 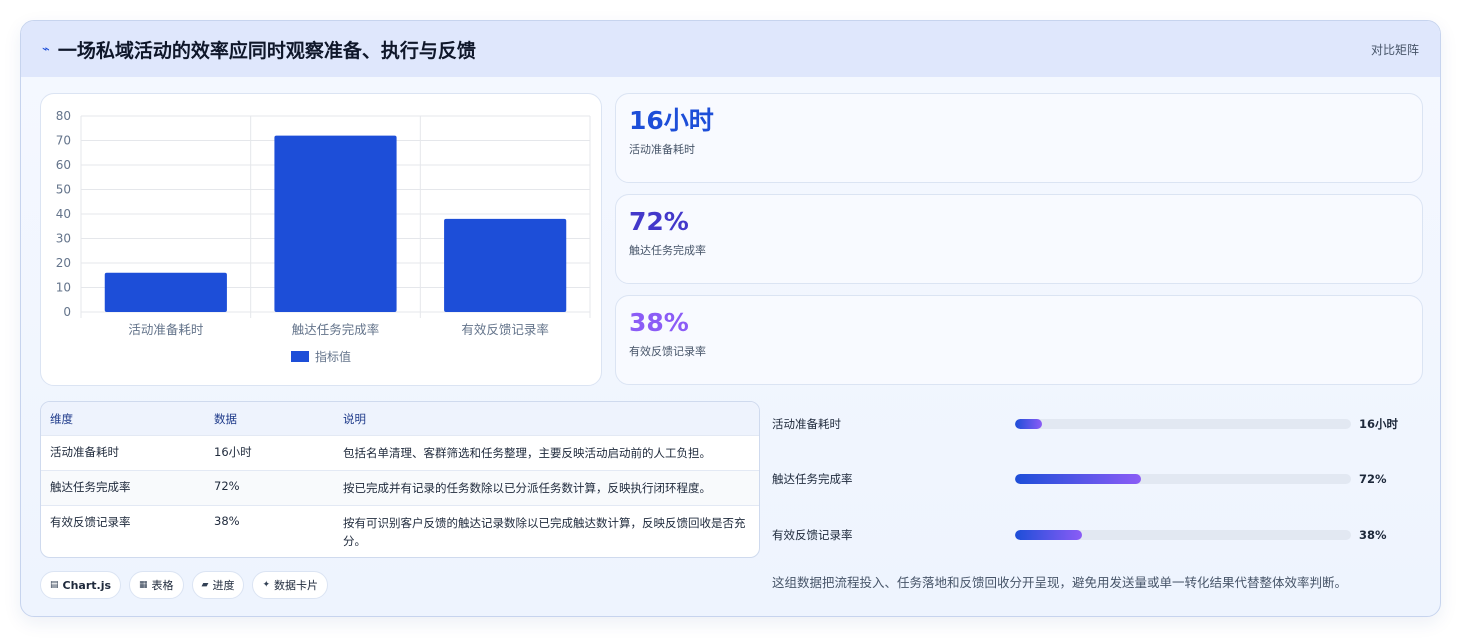 I want to click on column-header: 维度, so click(x=61, y=418).